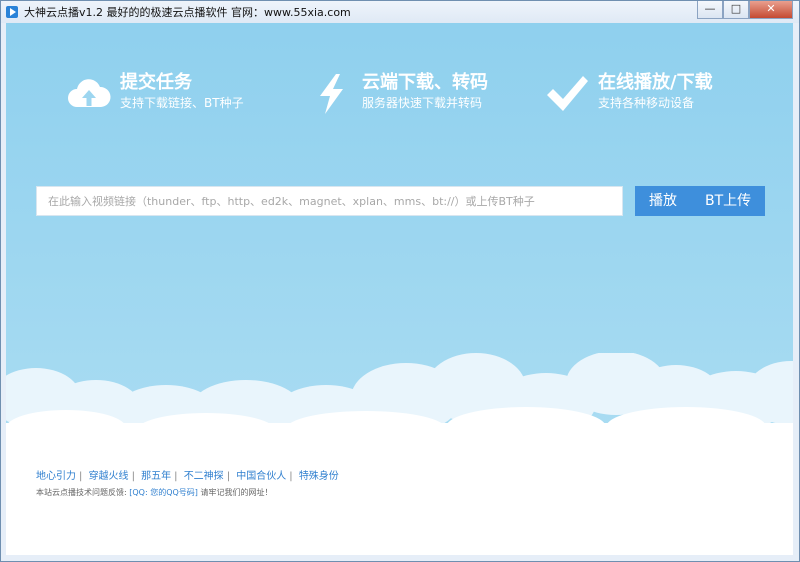 Image resolution: width=800 pixels, height=562 pixels. I want to click on window-title: 大神云点播v1.2 最好的的极速云点播软件 官网：www.55xia.com, so click(187, 12).